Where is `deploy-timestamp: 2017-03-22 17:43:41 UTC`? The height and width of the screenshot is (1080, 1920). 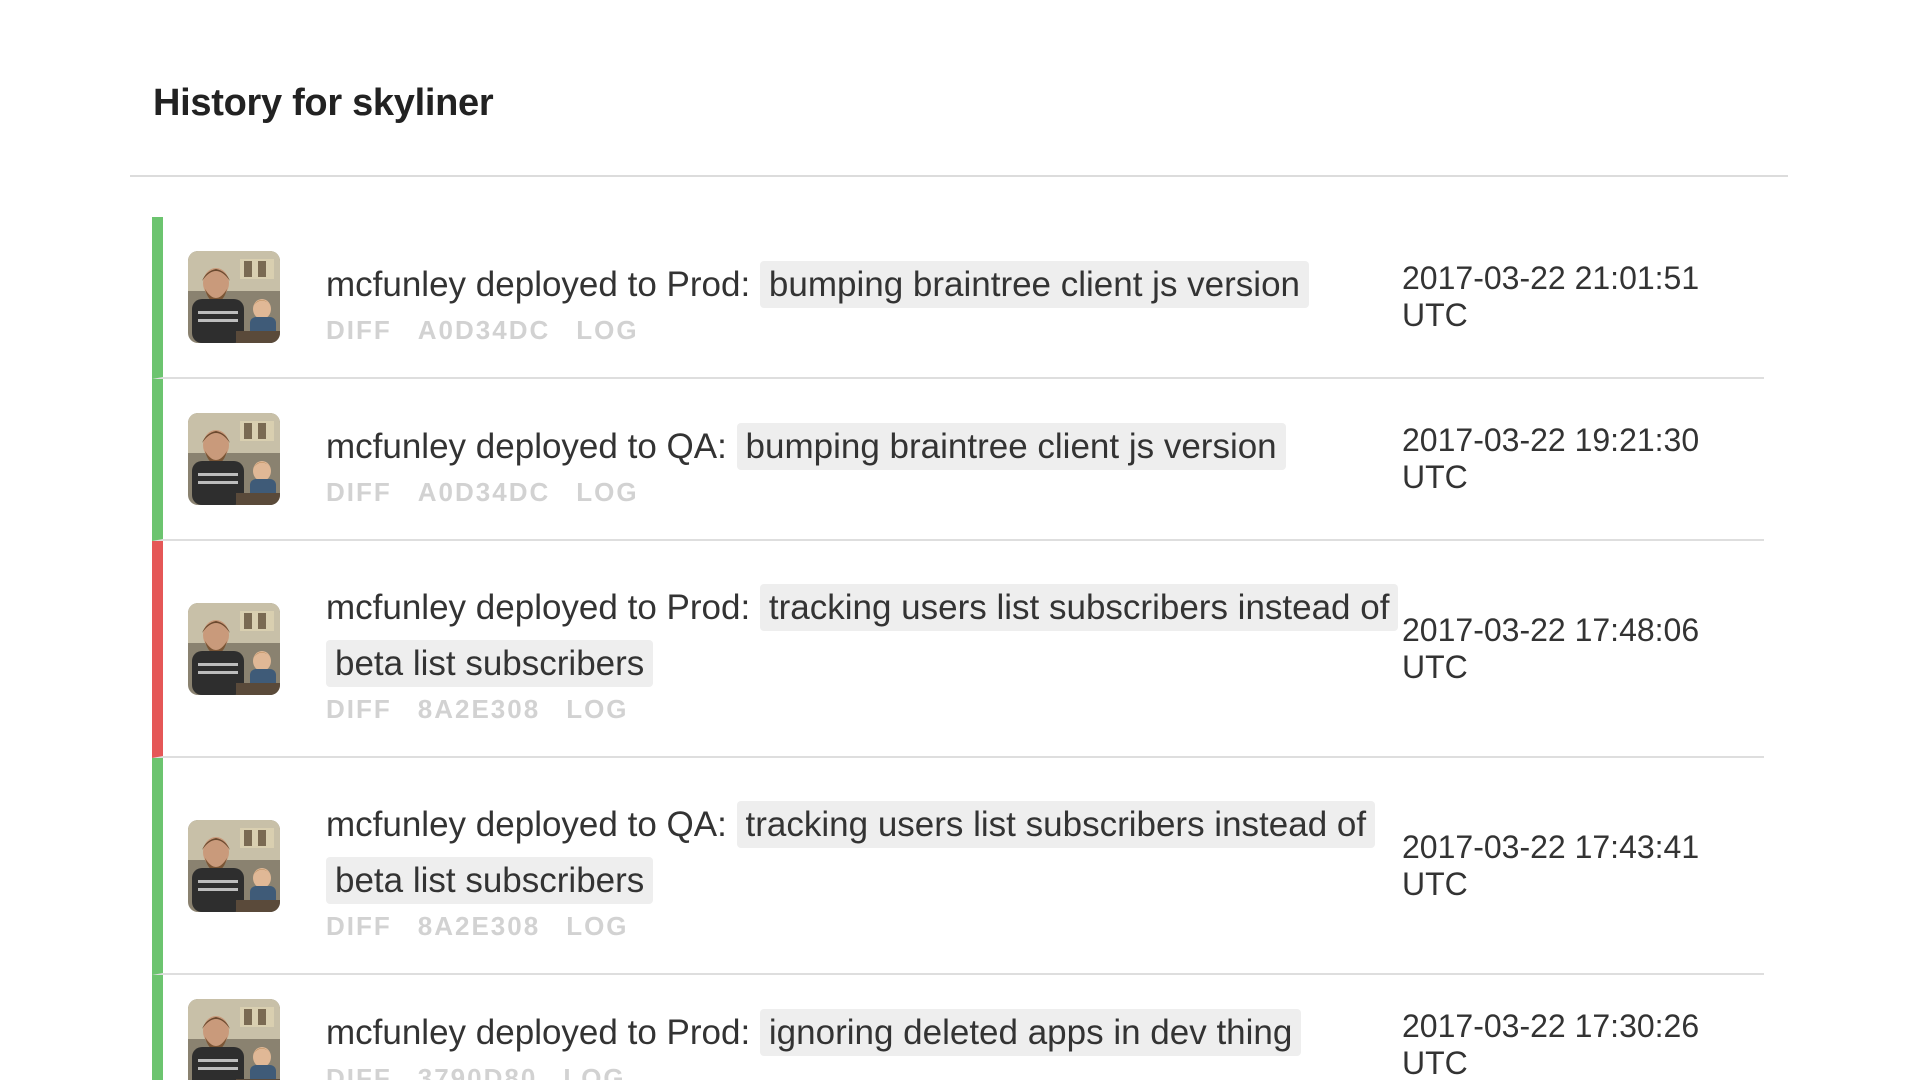 deploy-timestamp: 2017-03-22 17:43:41 UTC is located at coordinates (1551, 865).